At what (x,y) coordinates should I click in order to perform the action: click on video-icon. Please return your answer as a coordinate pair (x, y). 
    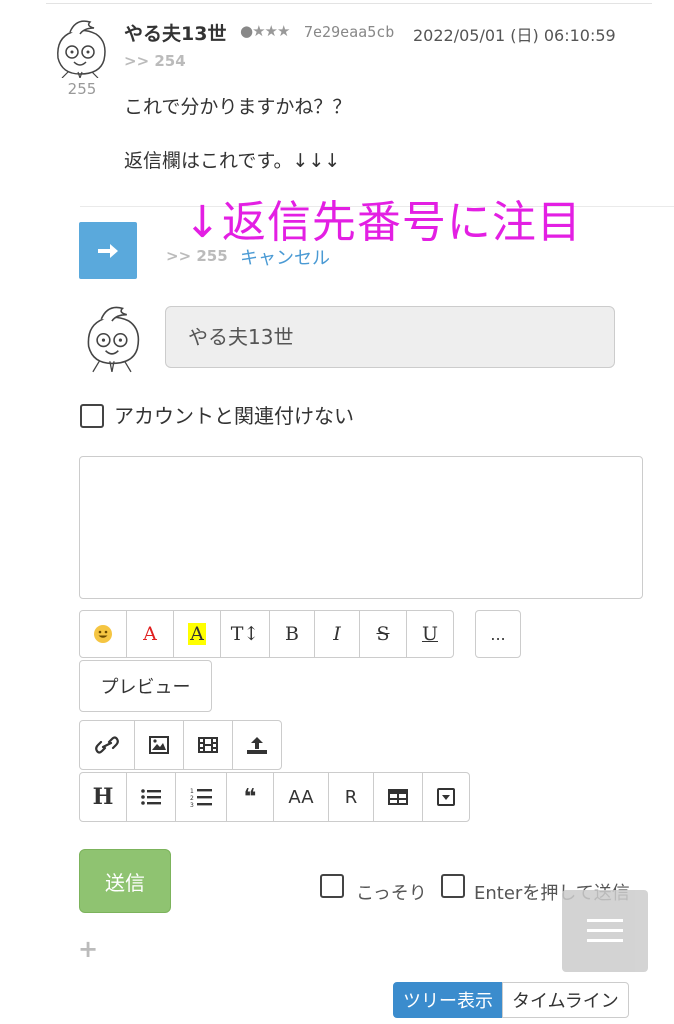
    Looking at the image, I should click on (208, 745).